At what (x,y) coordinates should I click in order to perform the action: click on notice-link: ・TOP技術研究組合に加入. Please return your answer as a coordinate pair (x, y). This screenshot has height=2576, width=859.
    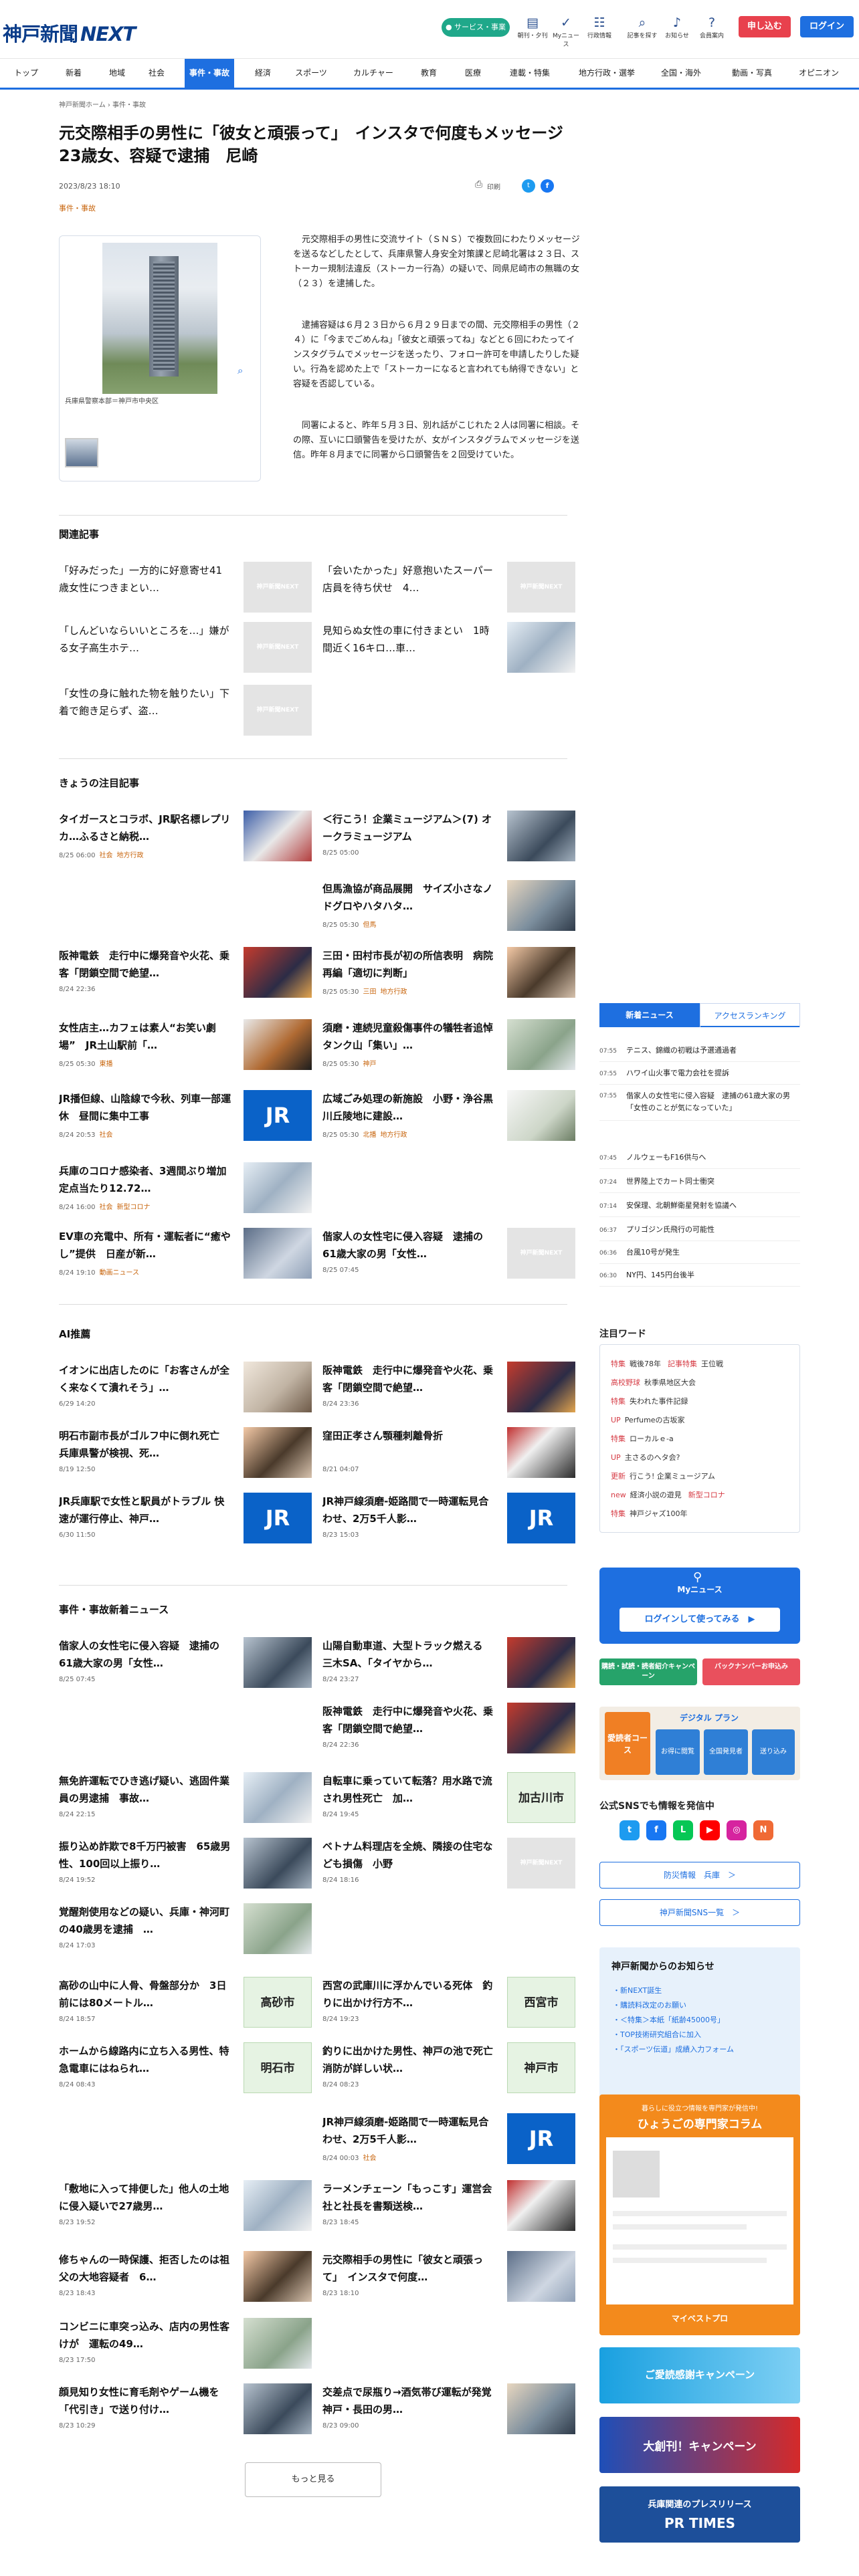
    Looking at the image, I should click on (657, 2034).